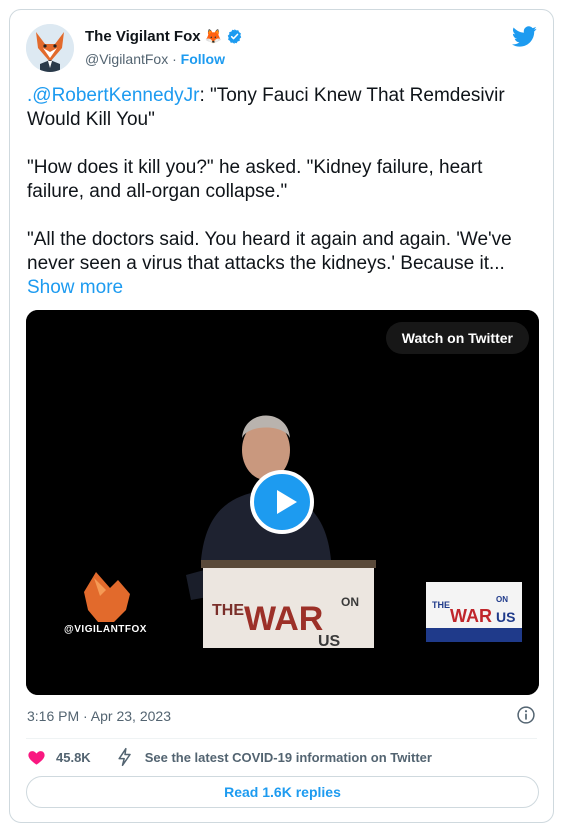 This screenshot has width=564, height=833. I want to click on play-button, so click(282, 502).